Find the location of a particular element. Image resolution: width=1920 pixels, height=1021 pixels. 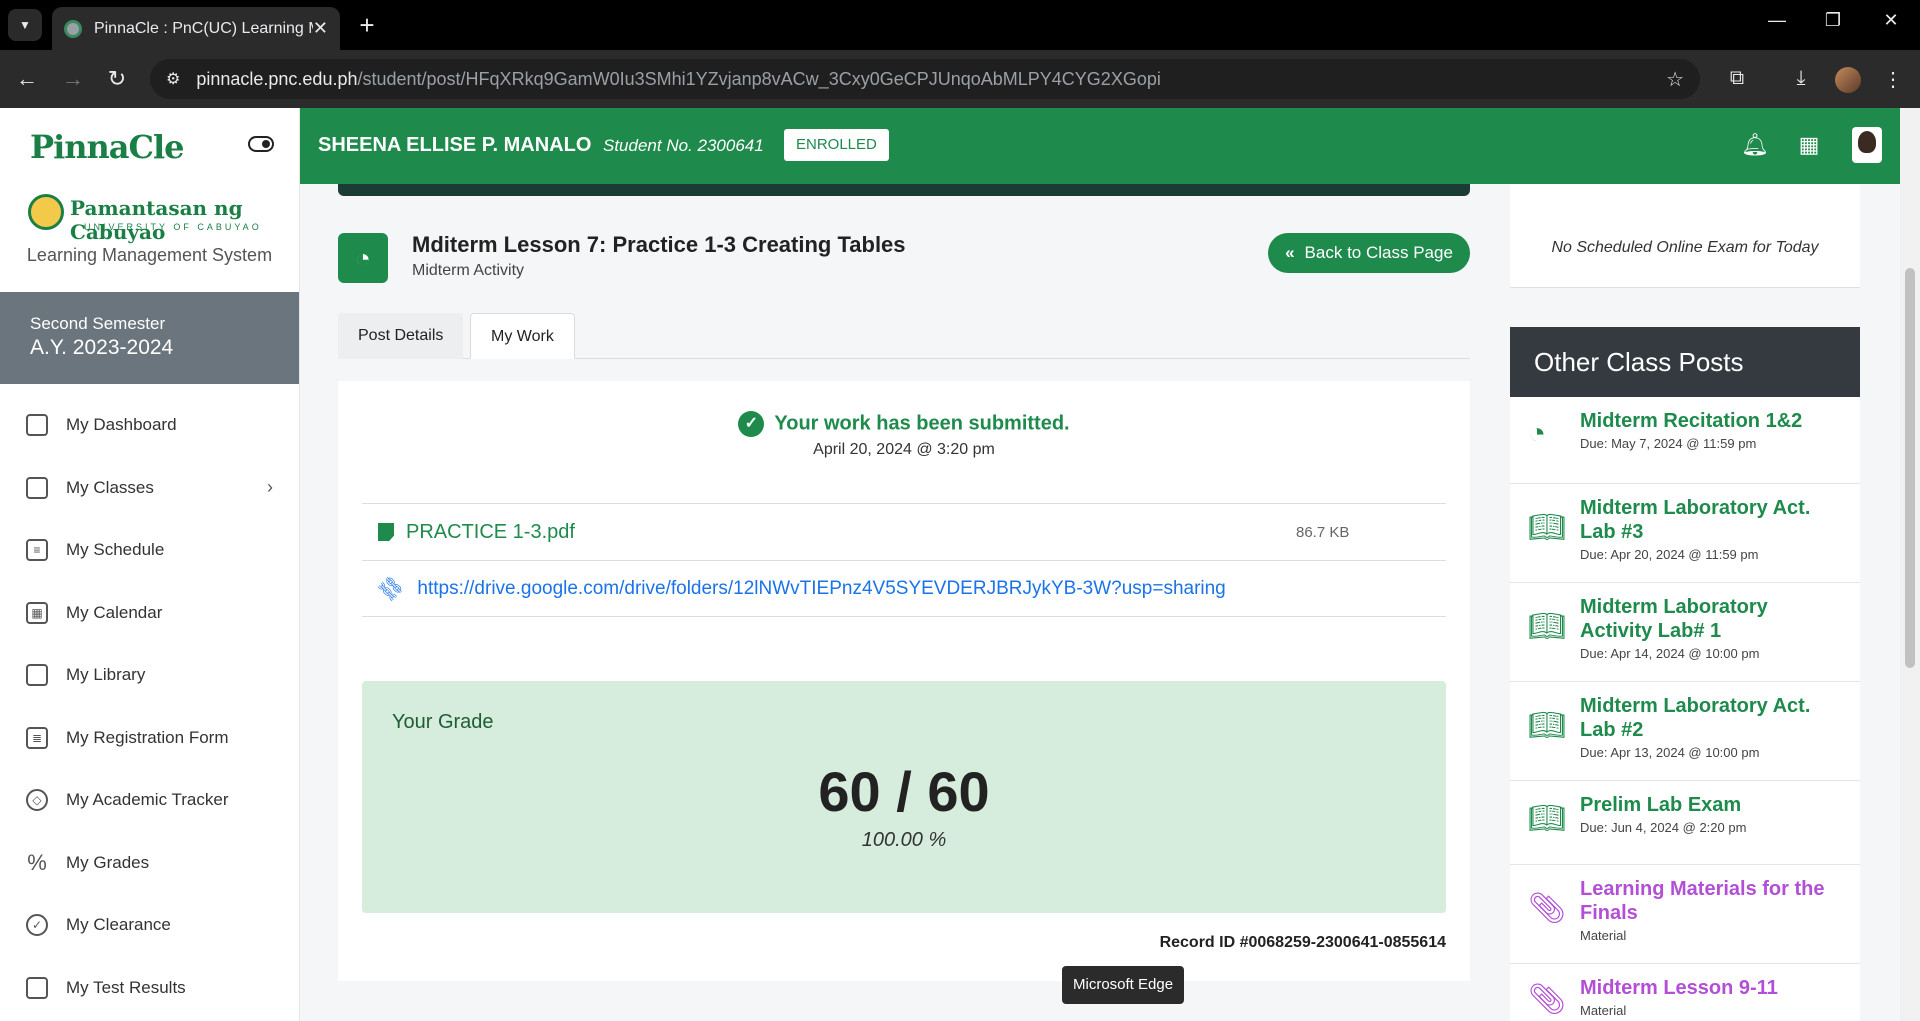

tab-search-button: ▼ is located at coordinates (25, 25).